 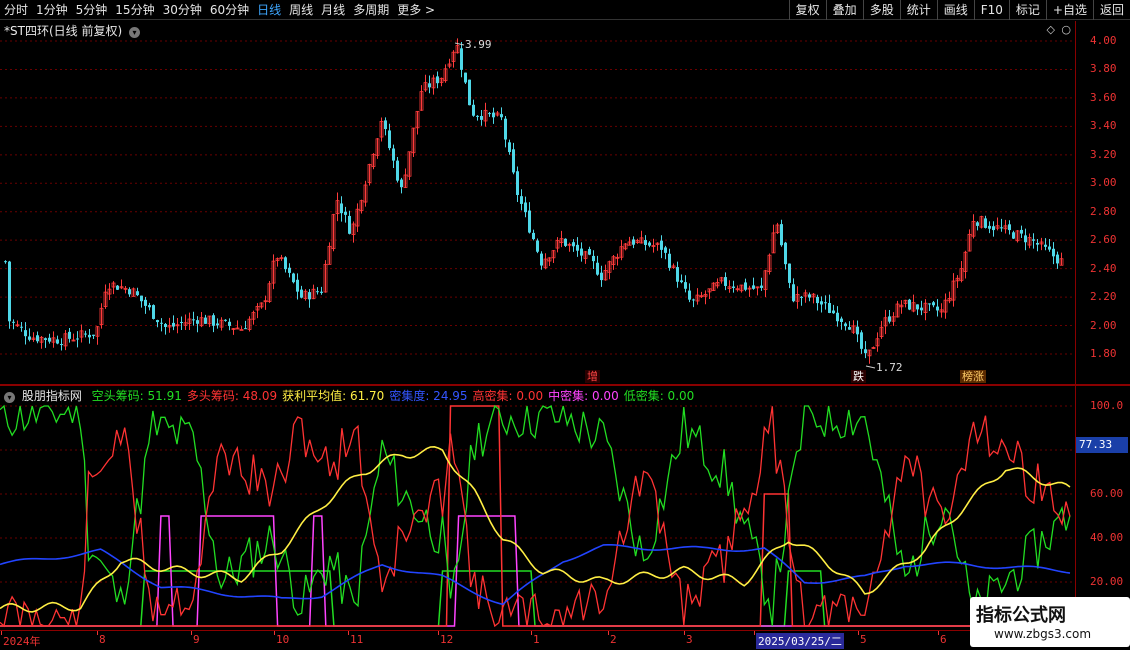 What do you see at coordinates (283, 639) in the screenshot?
I see `date-tick: 10` at bounding box center [283, 639].